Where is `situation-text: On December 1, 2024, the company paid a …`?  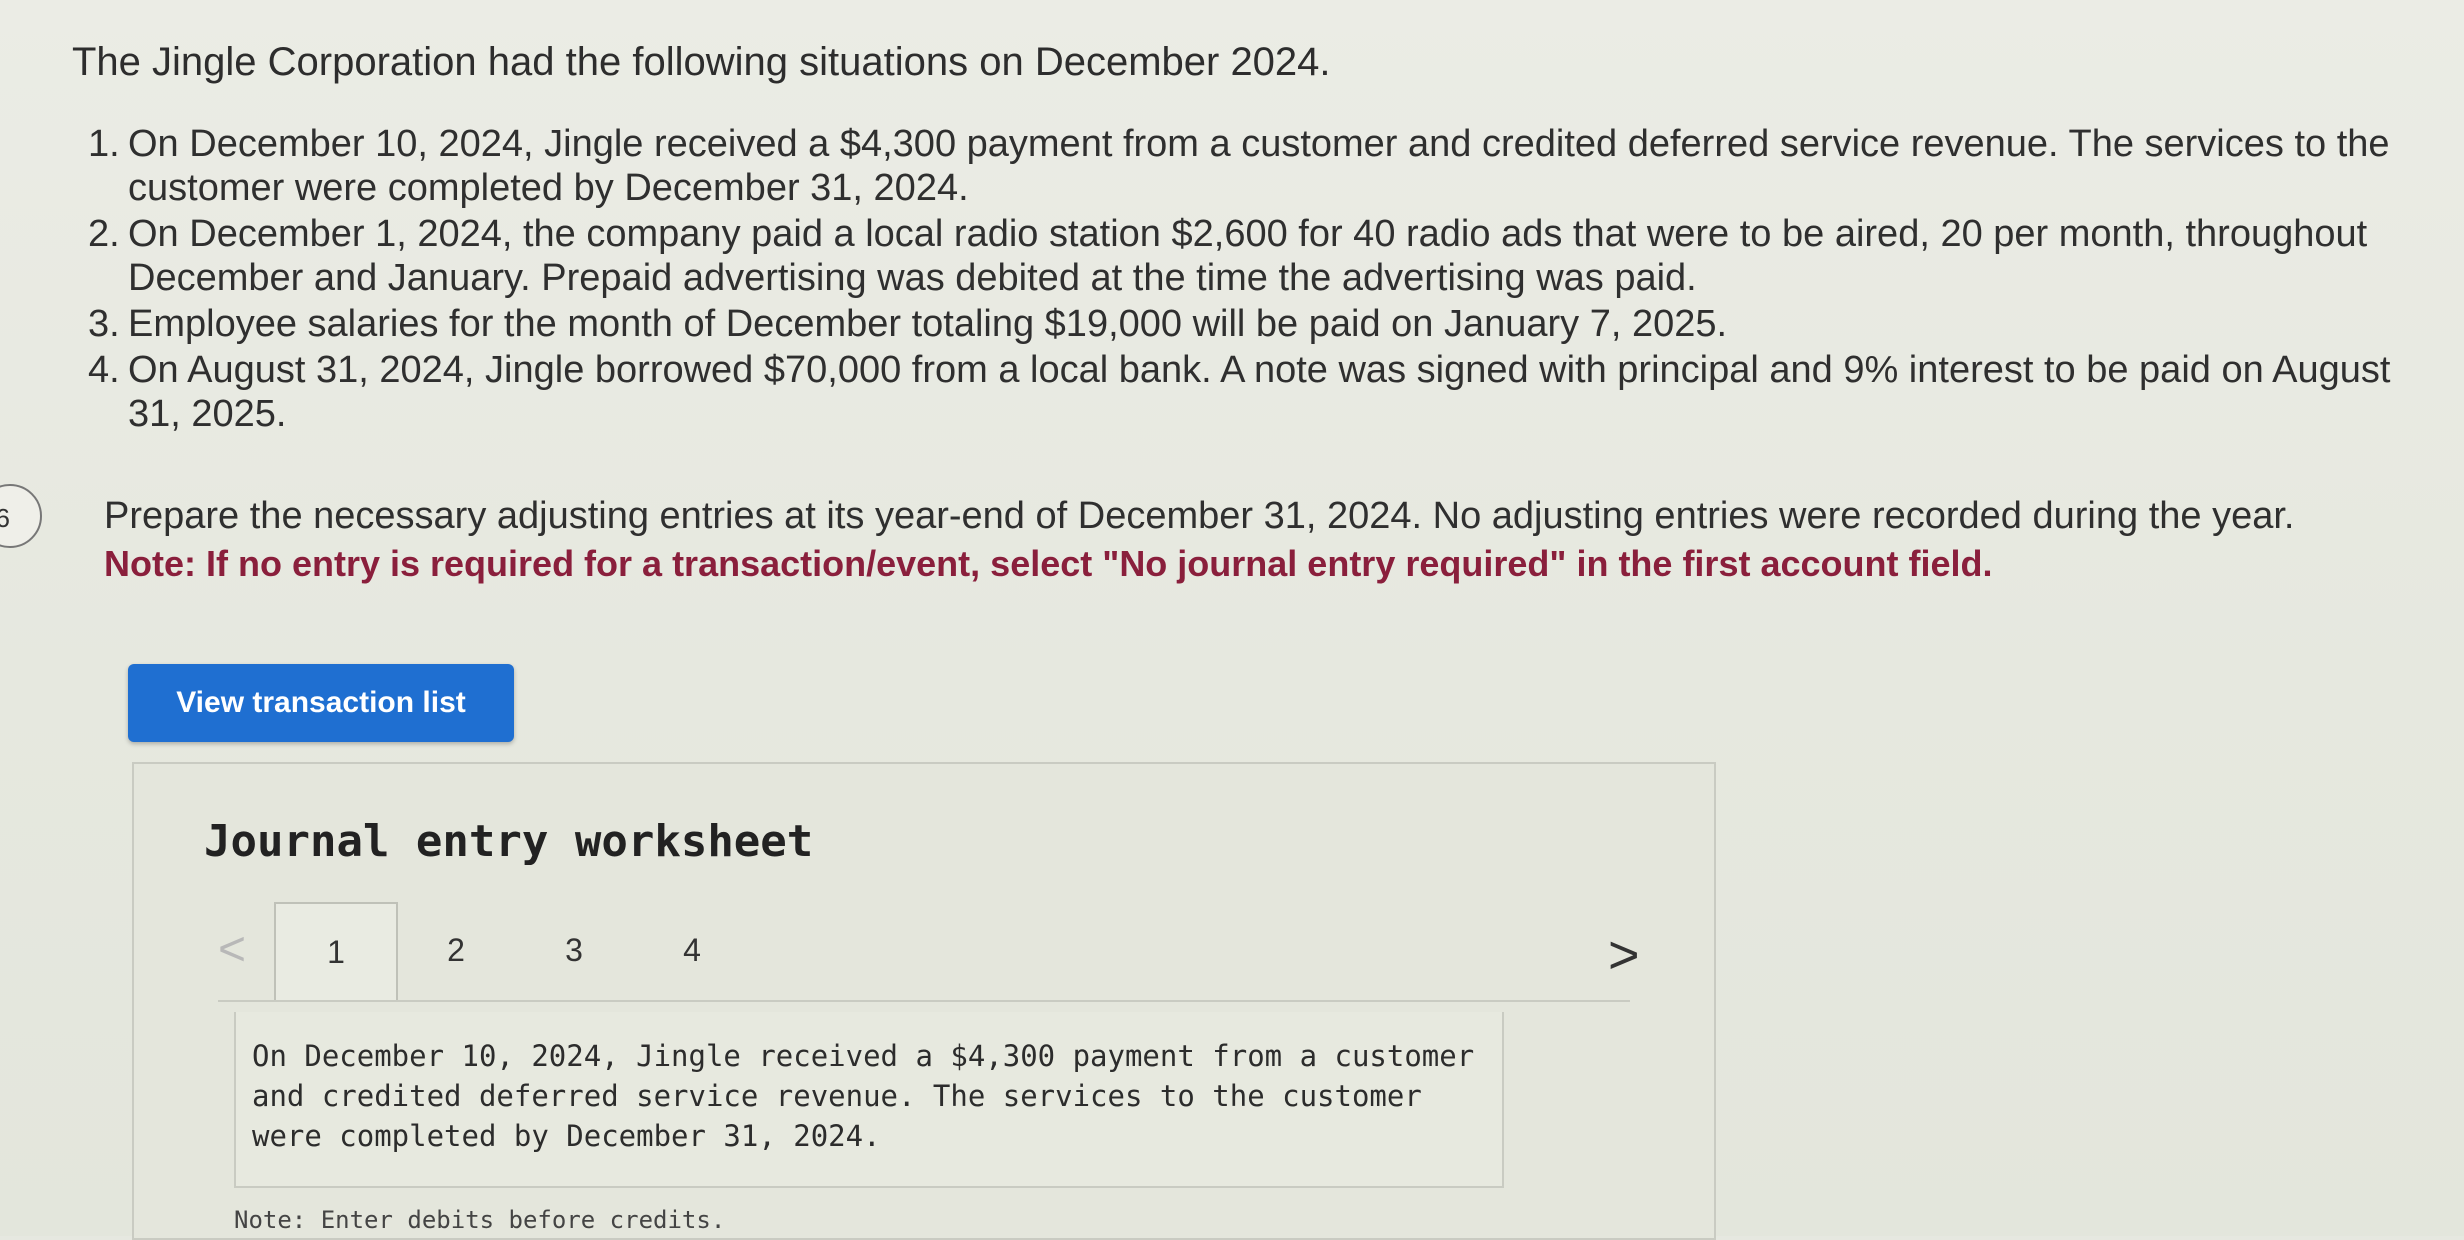
situation-text: On December 1, 2024, the company paid a … is located at coordinates (1248, 256).